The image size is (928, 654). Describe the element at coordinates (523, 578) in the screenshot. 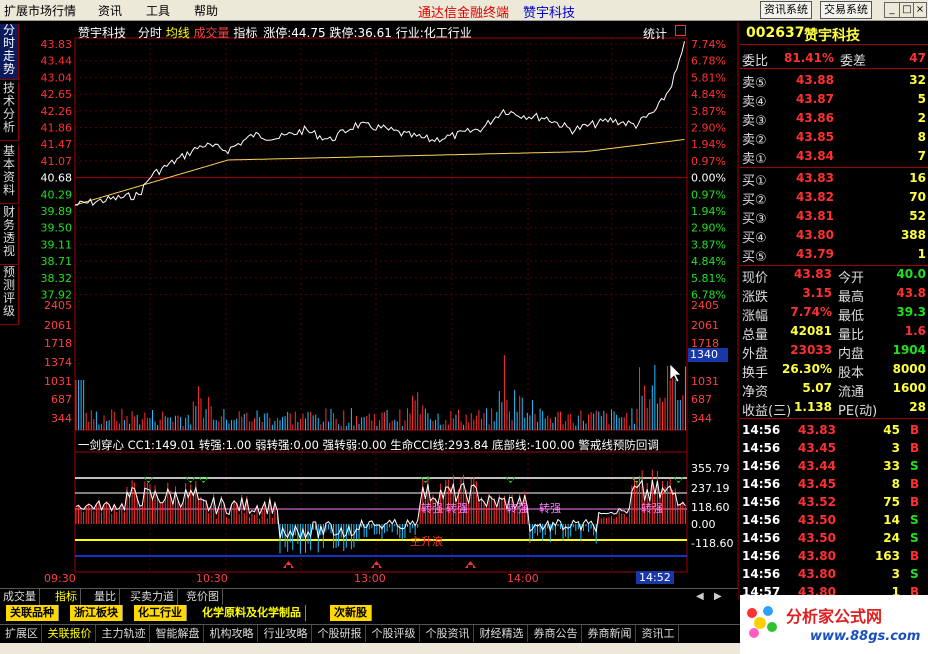

I see `time-label-1400: 14:00` at that location.